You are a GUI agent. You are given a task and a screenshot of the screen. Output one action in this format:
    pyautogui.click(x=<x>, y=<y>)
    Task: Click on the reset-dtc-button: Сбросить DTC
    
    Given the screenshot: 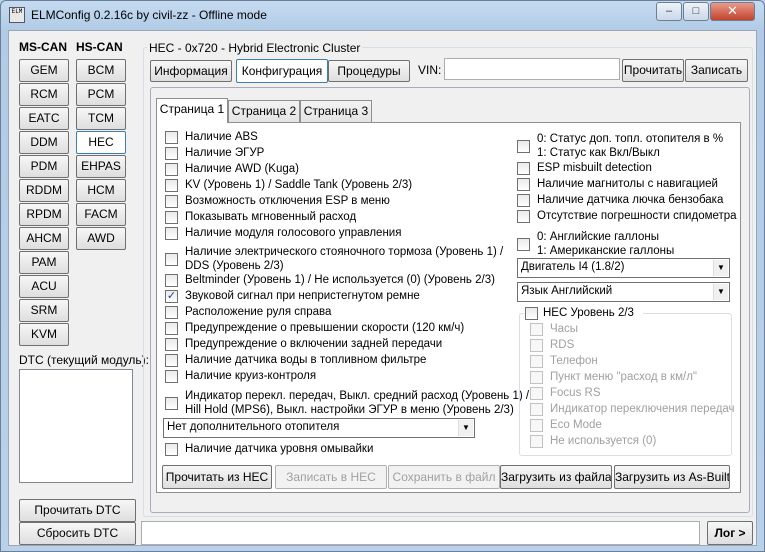 What is the action you would take?
    pyautogui.click(x=77, y=533)
    